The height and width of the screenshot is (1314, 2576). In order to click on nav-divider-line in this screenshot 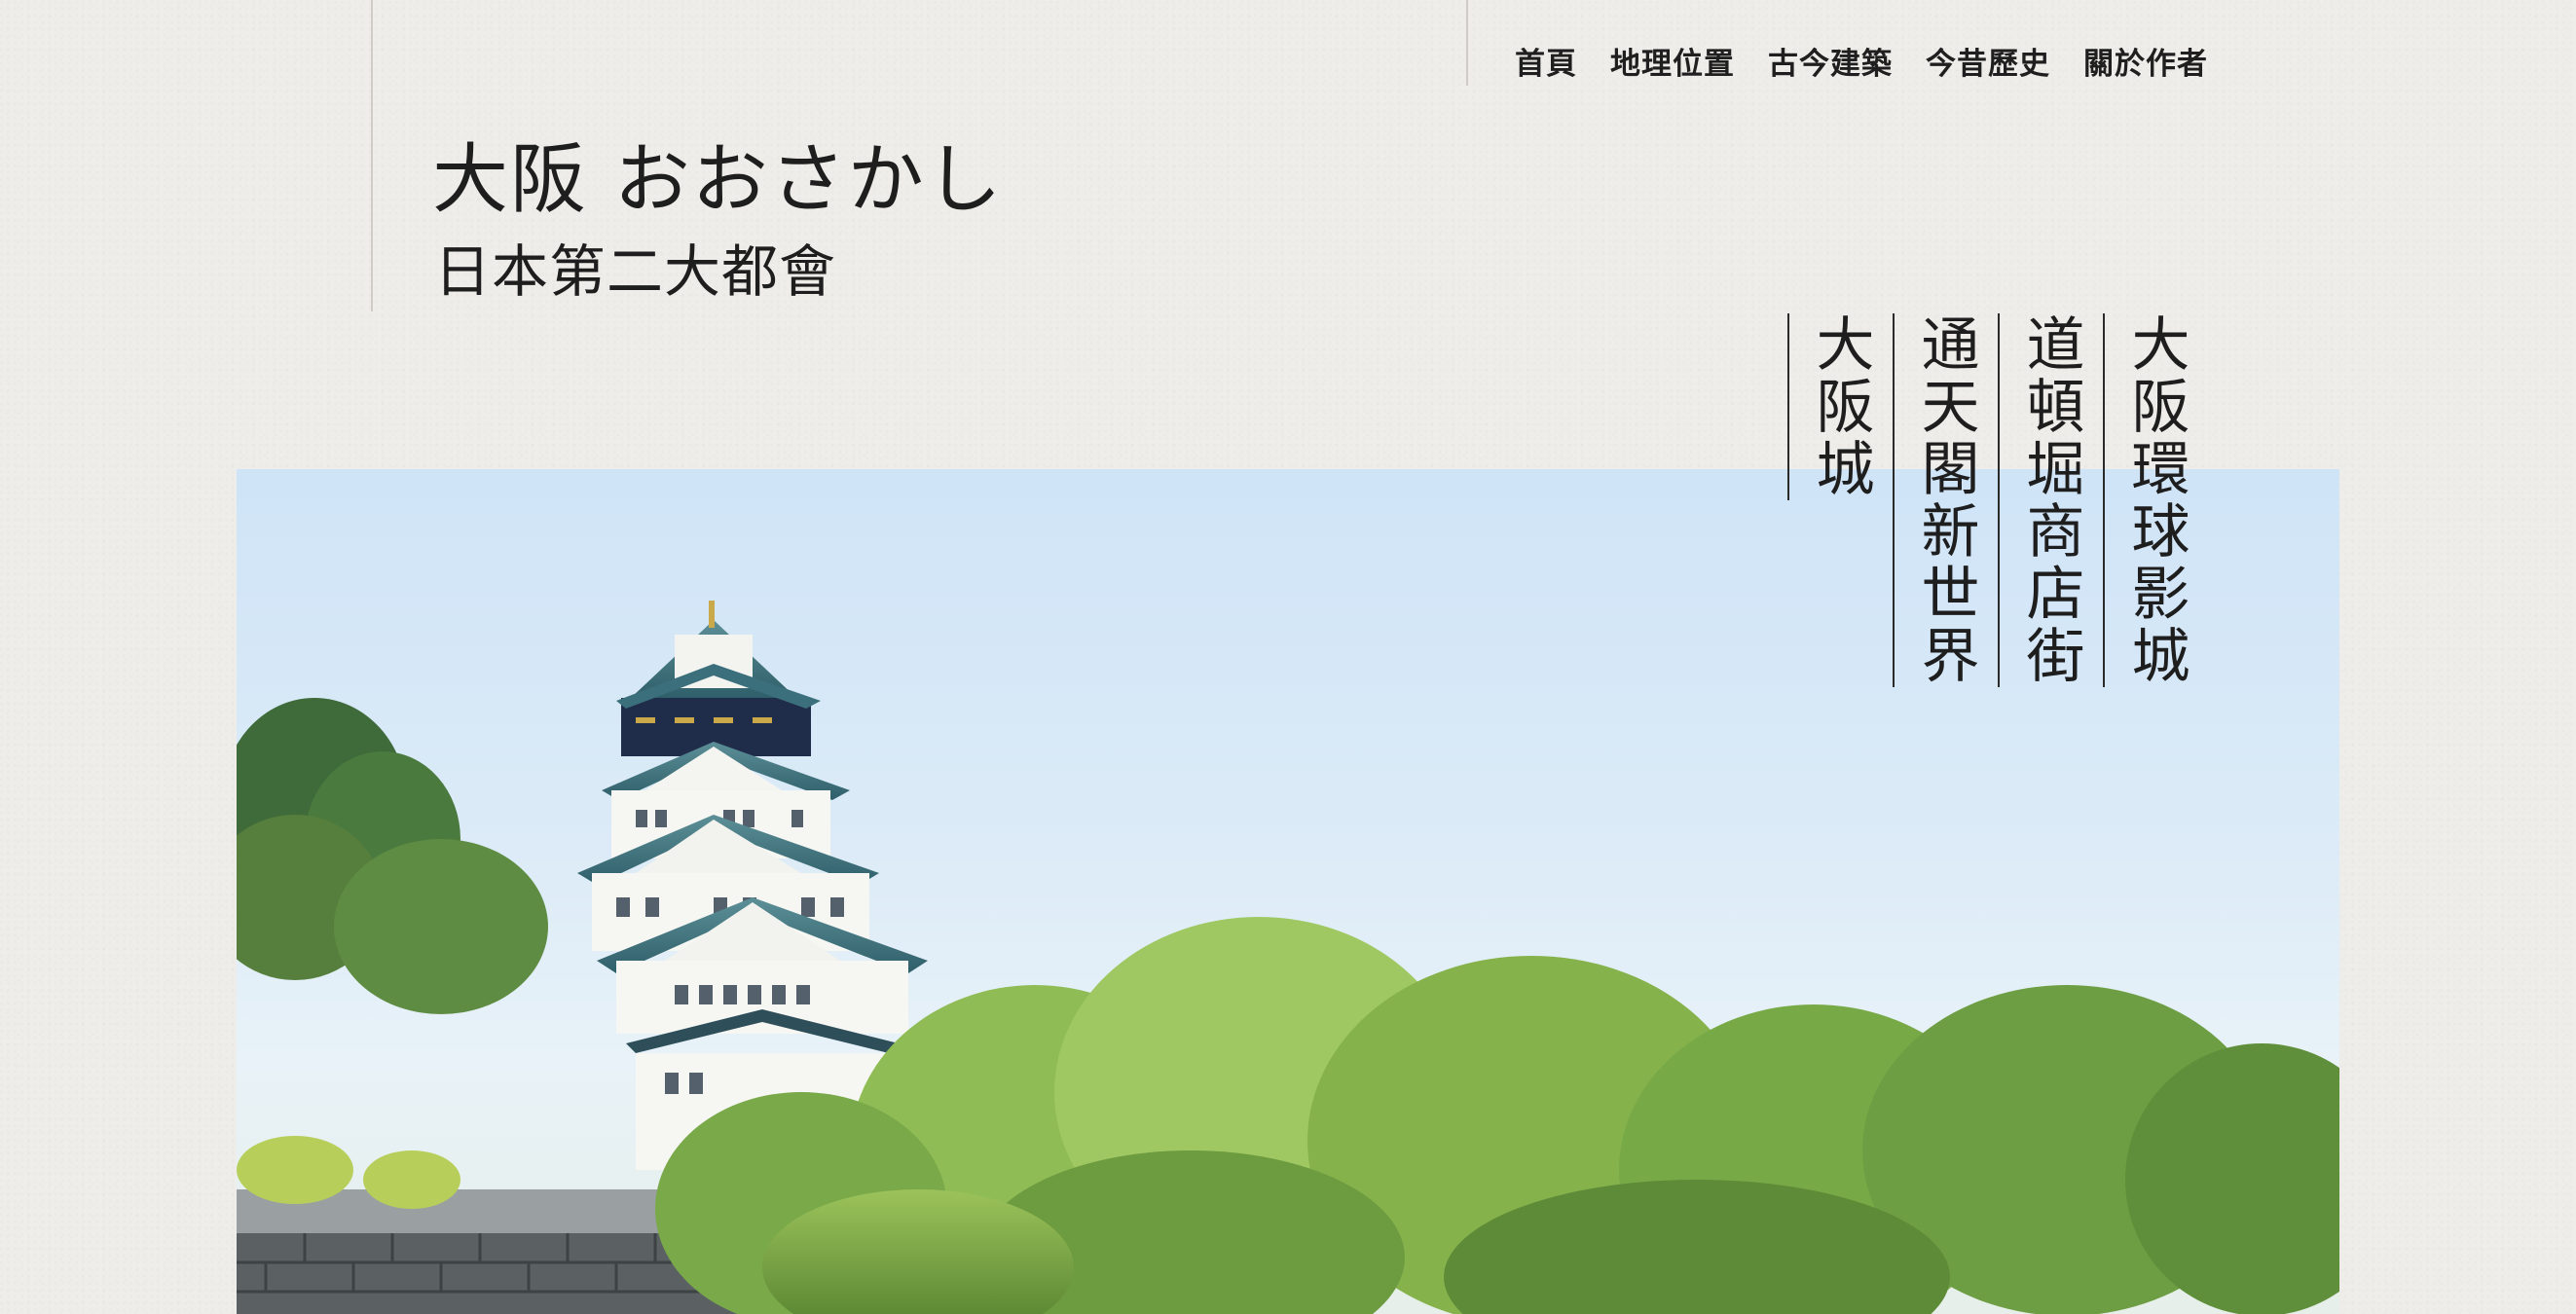, I will do `click(1467, 43)`.